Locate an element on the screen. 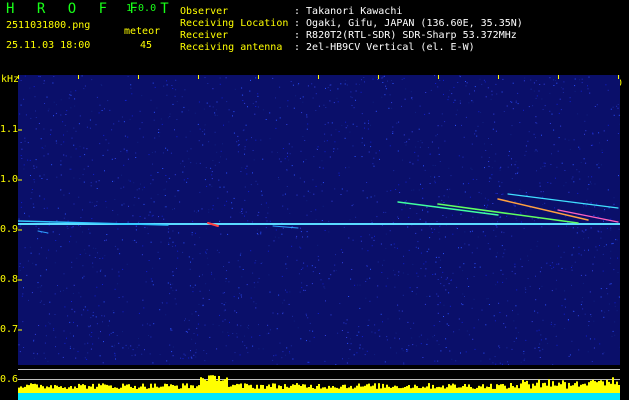 This screenshot has height=400, width=629. y-tick-label: 0.7 is located at coordinates (9, 329).